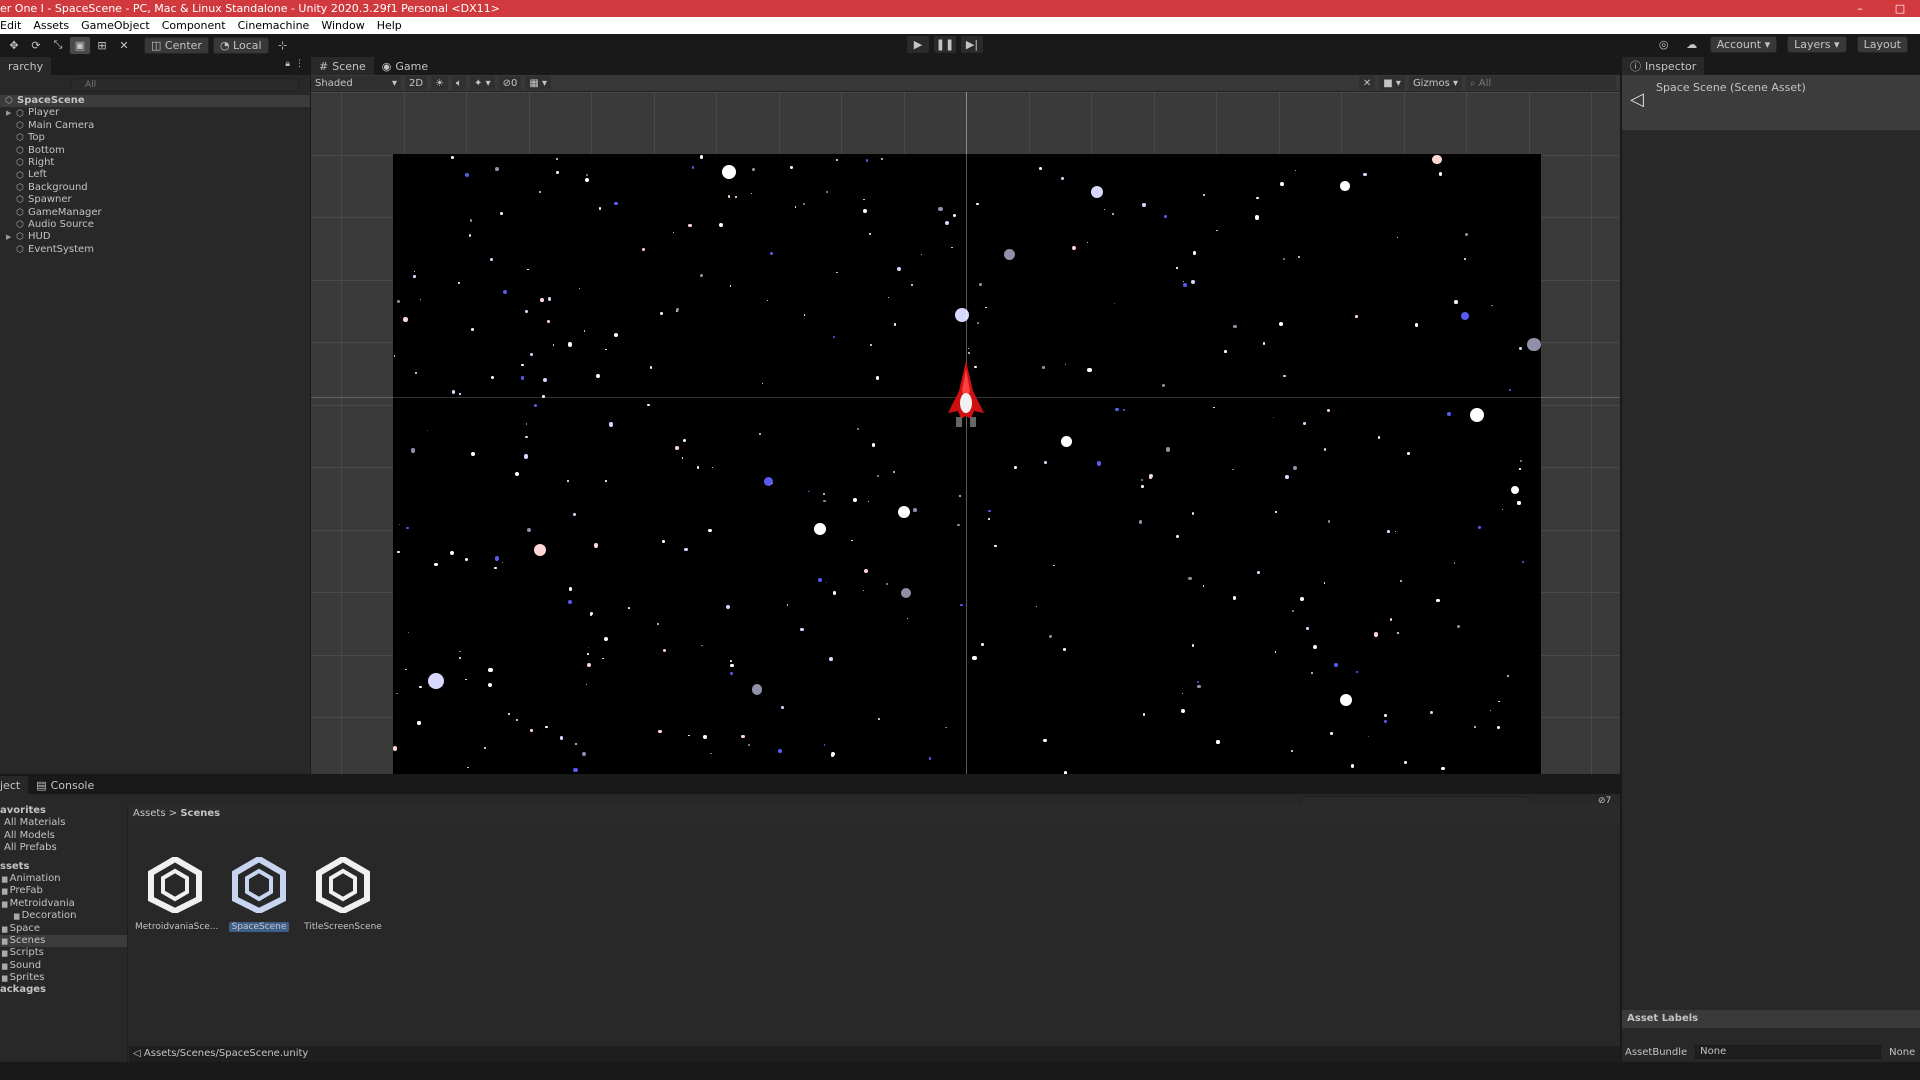  I want to click on favorite-item: All Materials, so click(63, 823).